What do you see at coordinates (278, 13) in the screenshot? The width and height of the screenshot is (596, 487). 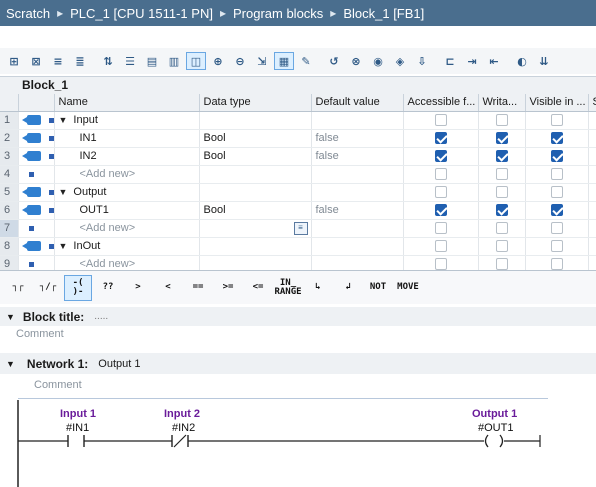 I see `breadcrumb-program-blocks: Program blocks` at bounding box center [278, 13].